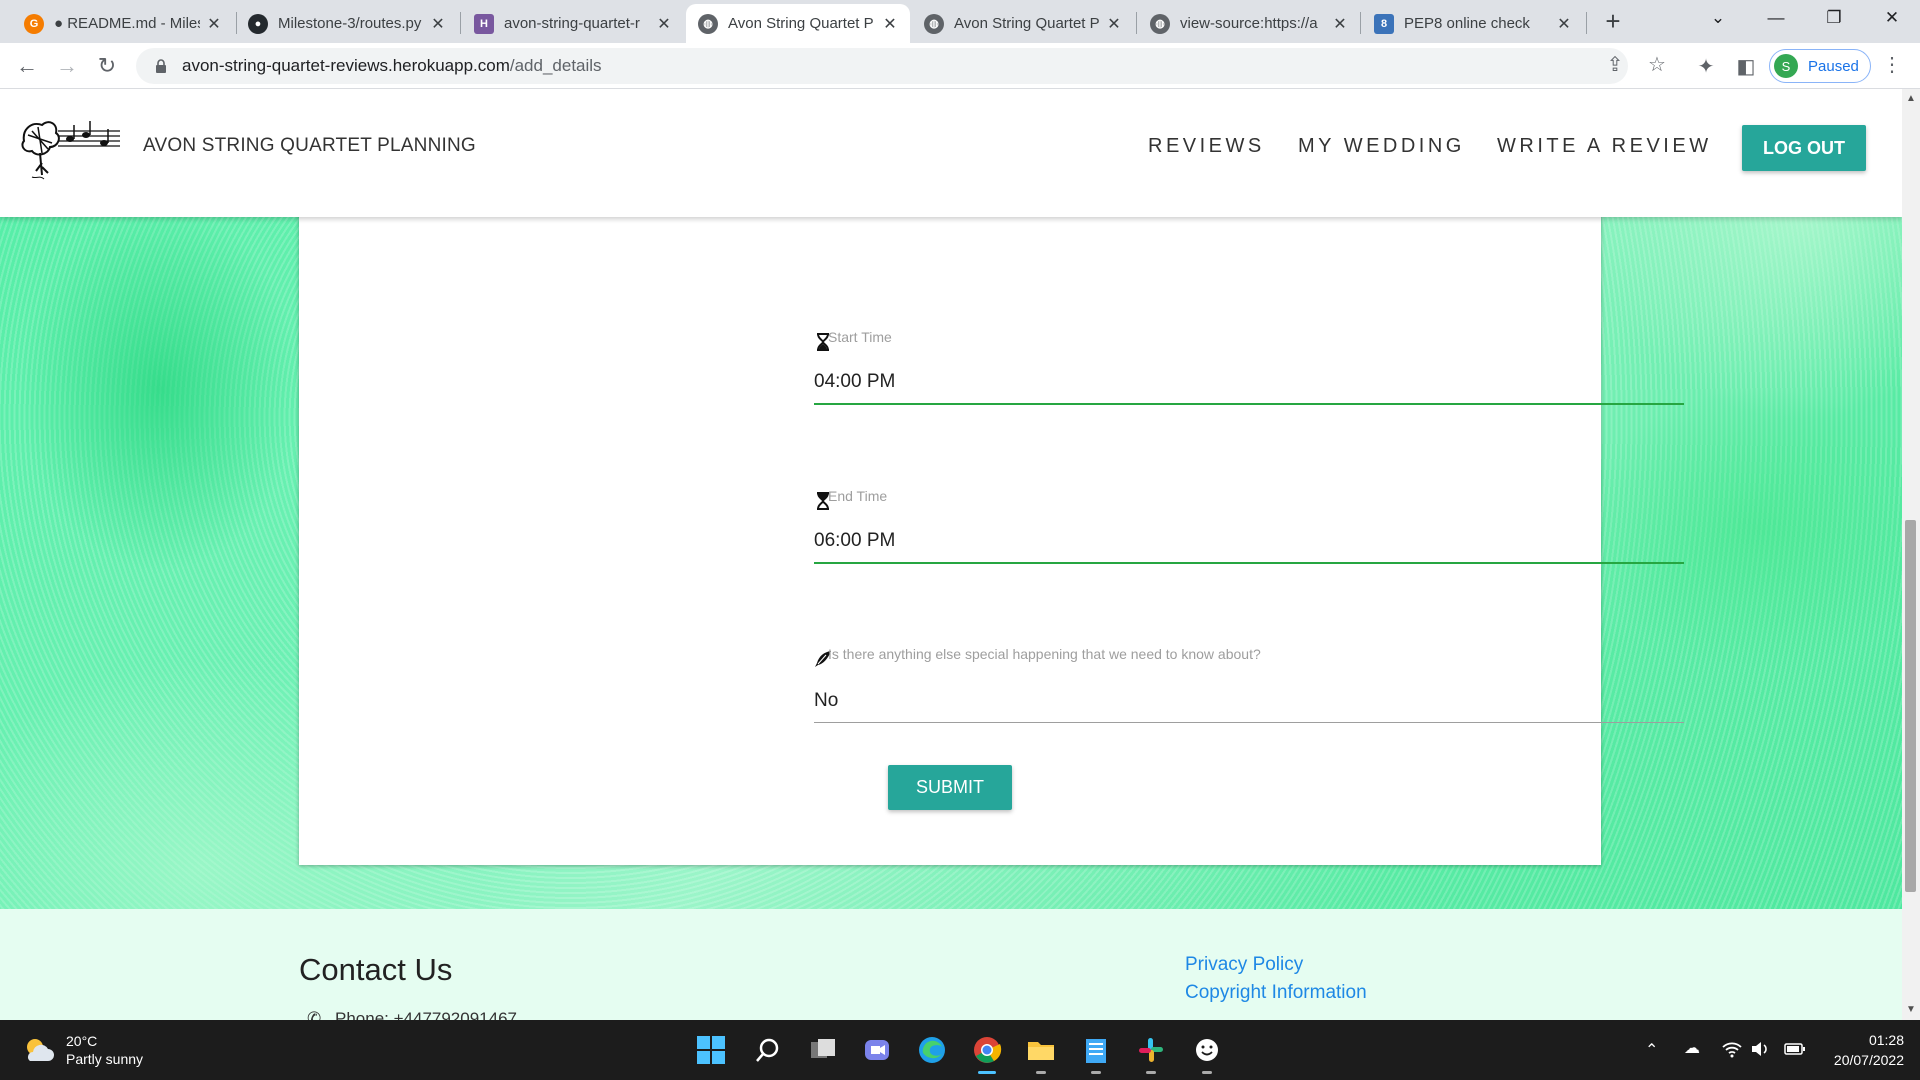  What do you see at coordinates (258, 23) in the screenshot?
I see `github-icon: ●` at bounding box center [258, 23].